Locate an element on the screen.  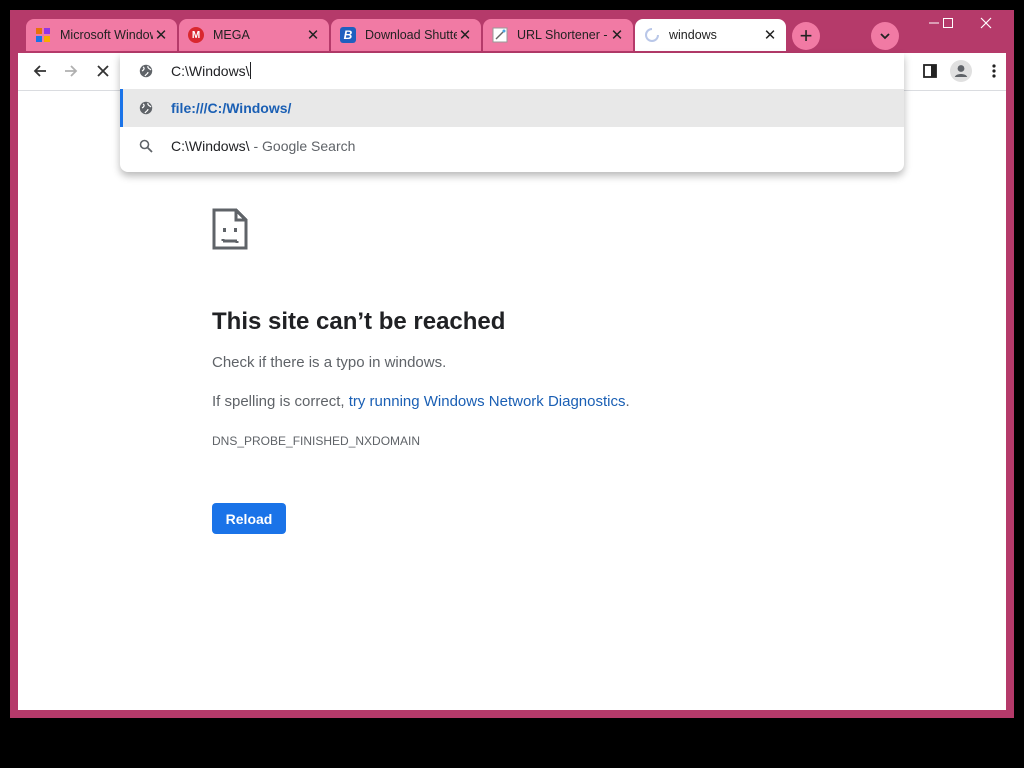
search-query: C:\Windows\ is located at coordinates (210, 146).